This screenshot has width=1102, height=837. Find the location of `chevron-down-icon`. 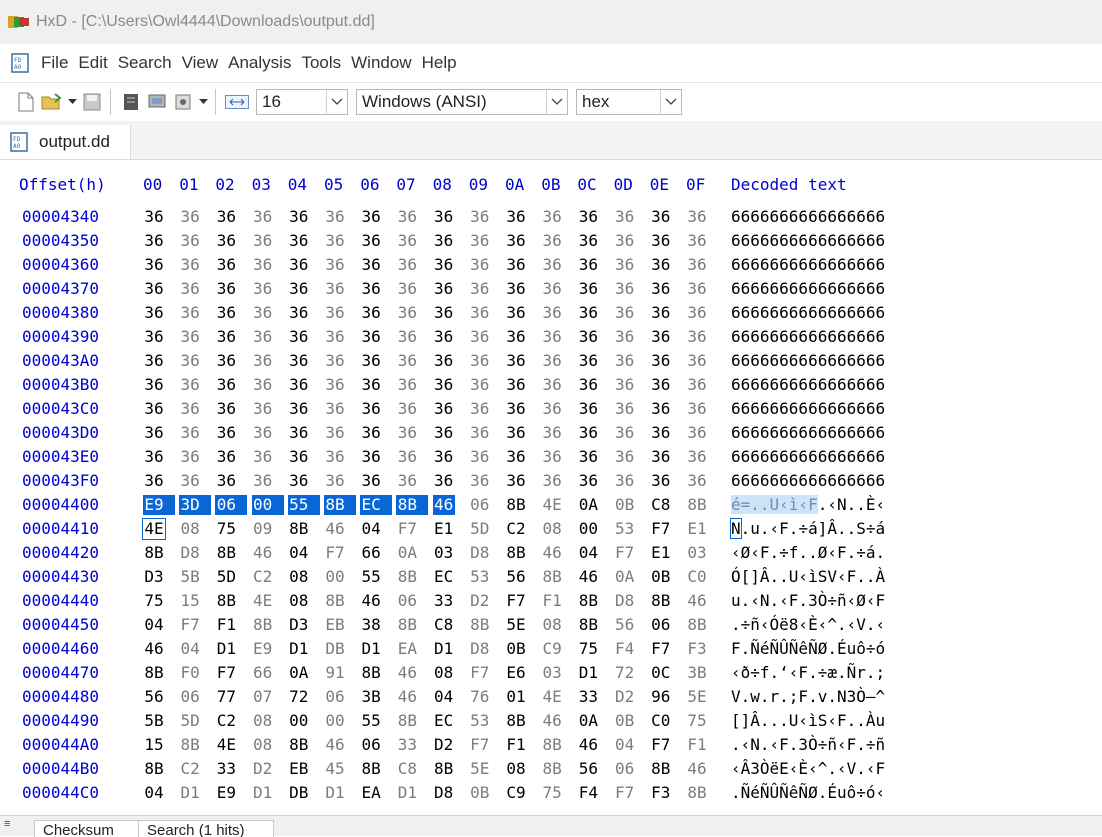

chevron-down-icon is located at coordinates (670, 102).